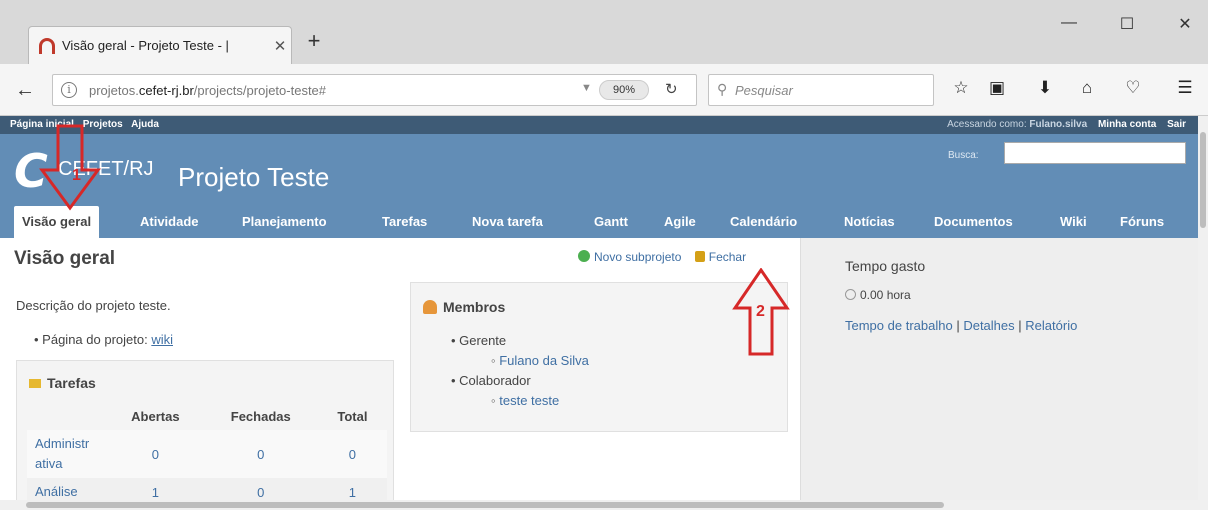 Image resolution: width=1208 pixels, height=510 pixels. What do you see at coordinates (65, 258) in the screenshot?
I see `page-title: Visão geral` at bounding box center [65, 258].